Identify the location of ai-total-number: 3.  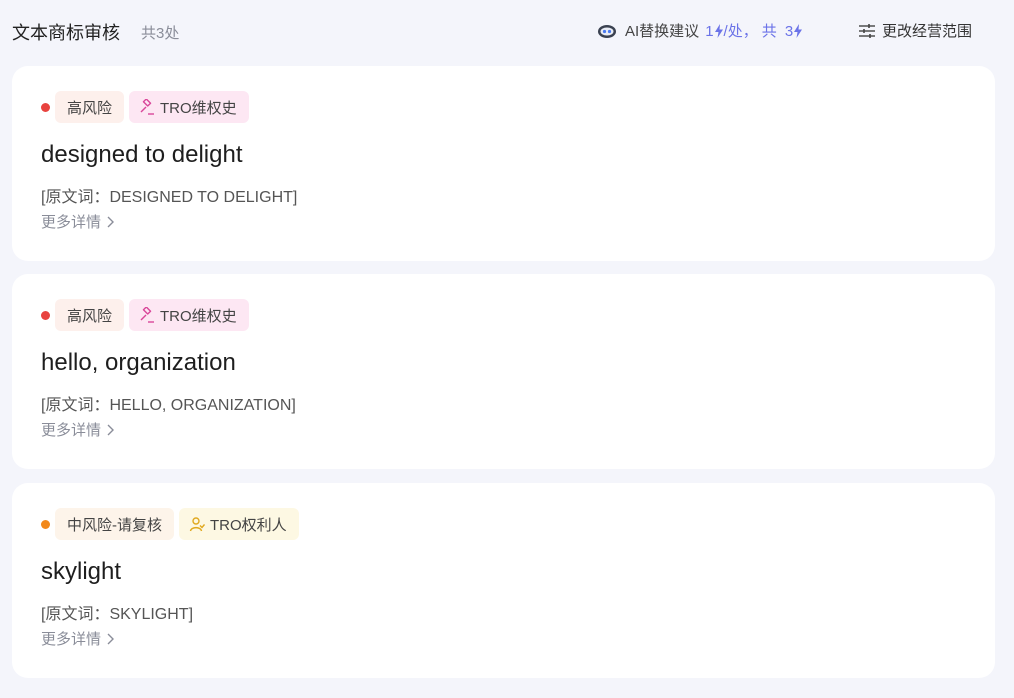
(789, 31).